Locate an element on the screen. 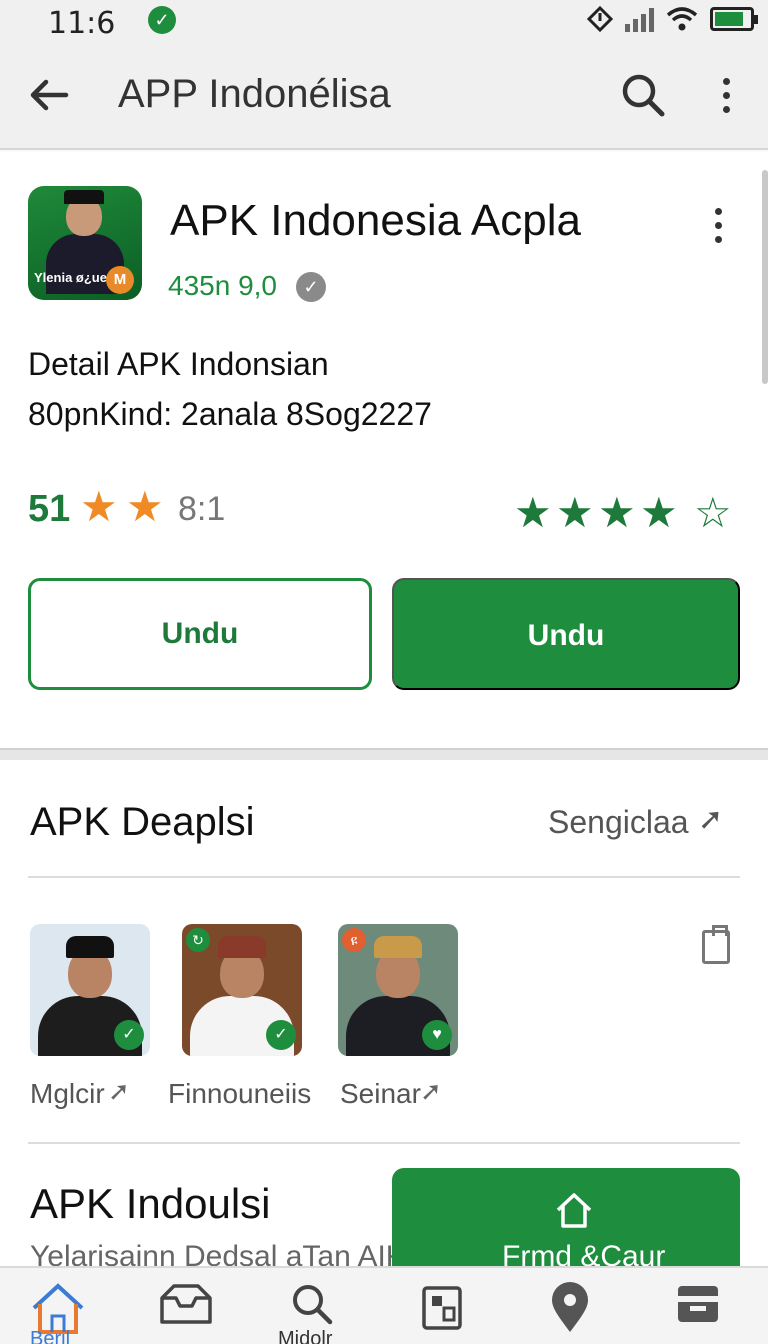 This screenshot has width=768, height=1344. corner-badge-icon: ↻ is located at coordinates (198, 940).